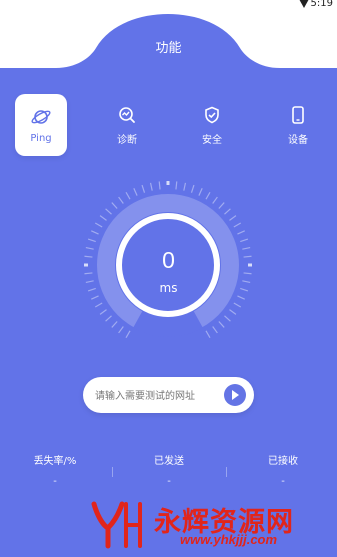 Image resolution: width=337 pixels, height=557 pixels. What do you see at coordinates (212, 115) in the screenshot?
I see `shield-check-icon` at bounding box center [212, 115].